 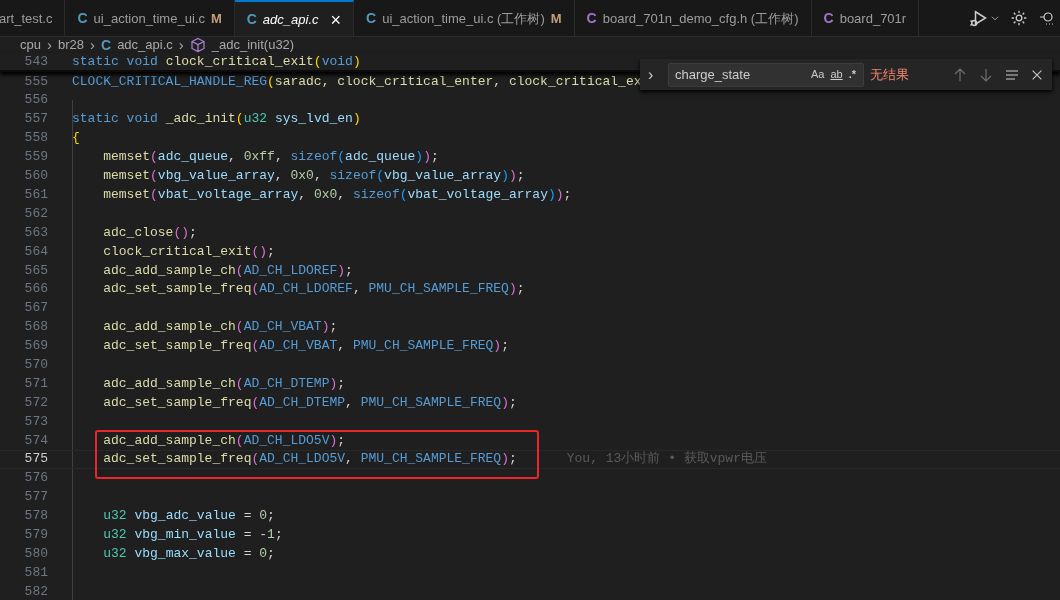 I want to click on code-line: {, so click(x=76, y=138).